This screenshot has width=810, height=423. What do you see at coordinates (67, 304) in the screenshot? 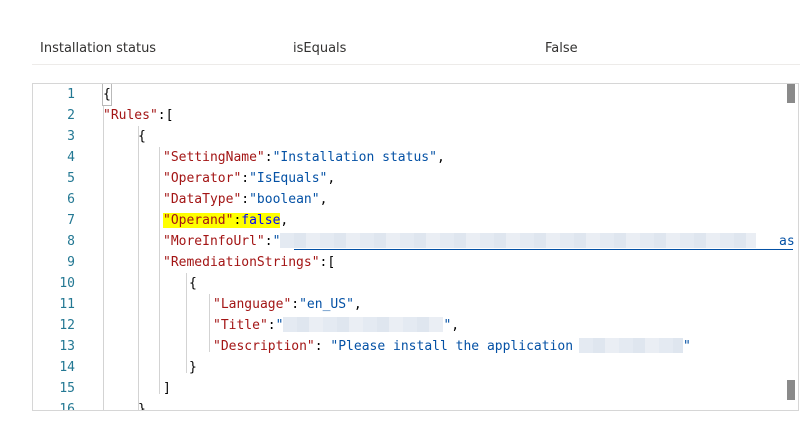
I see `line-number: 11` at bounding box center [67, 304].